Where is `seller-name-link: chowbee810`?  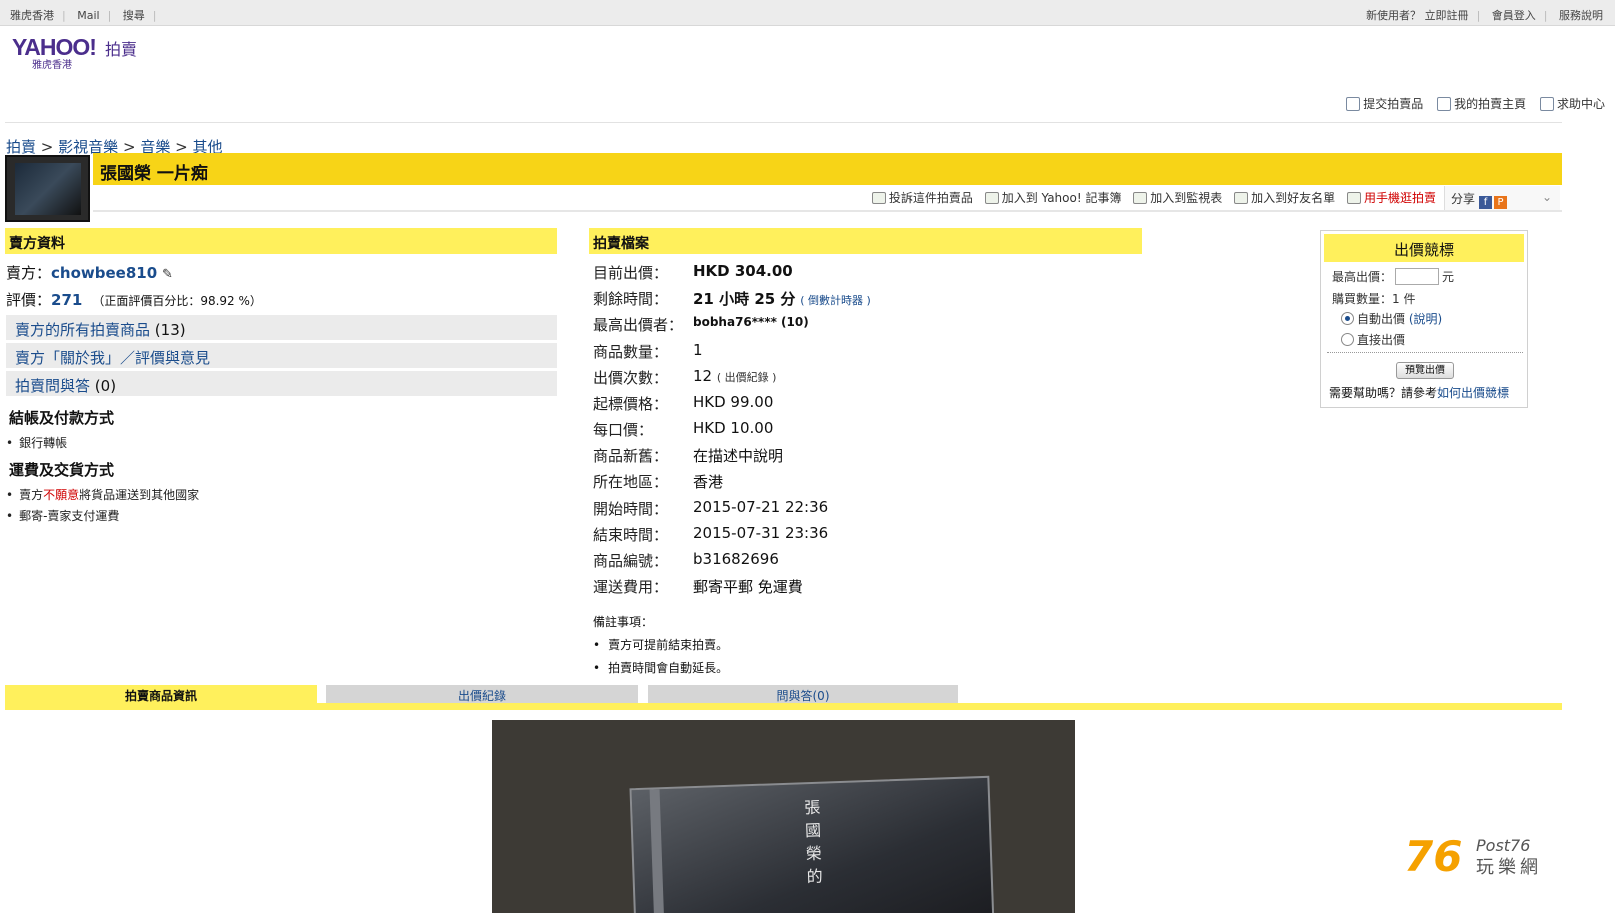 seller-name-link: chowbee810 is located at coordinates (104, 273).